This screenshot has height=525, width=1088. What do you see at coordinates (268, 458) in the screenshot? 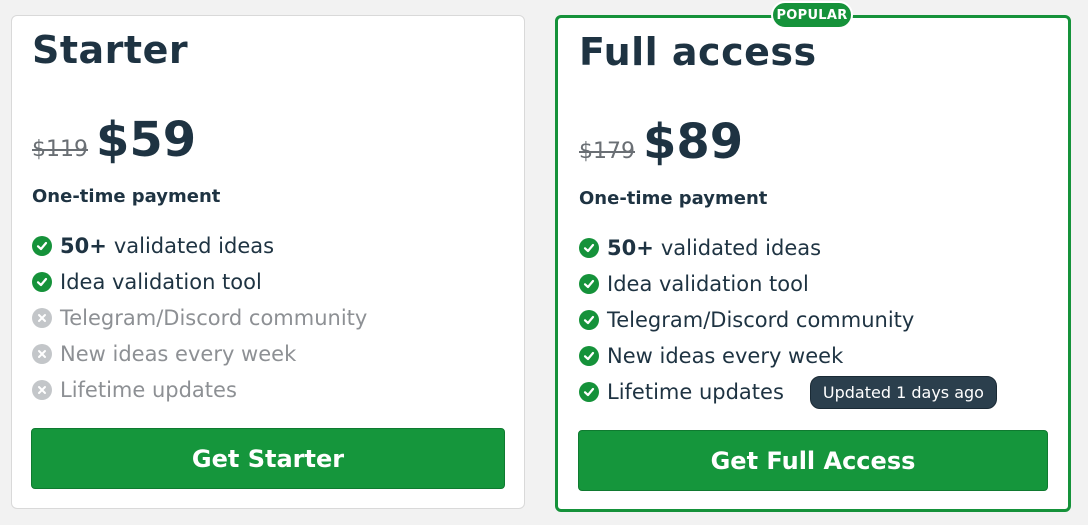
I see `get-starter-button: Get Starter` at bounding box center [268, 458].